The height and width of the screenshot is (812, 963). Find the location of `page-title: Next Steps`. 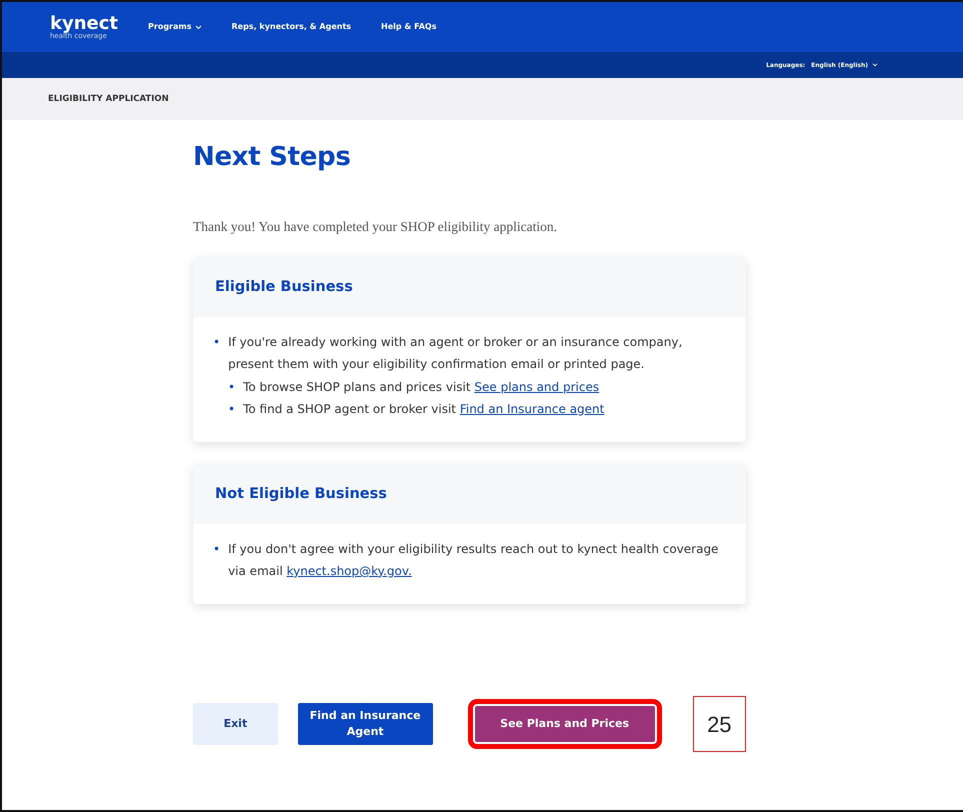

page-title: Next Steps is located at coordinates (272, 158).